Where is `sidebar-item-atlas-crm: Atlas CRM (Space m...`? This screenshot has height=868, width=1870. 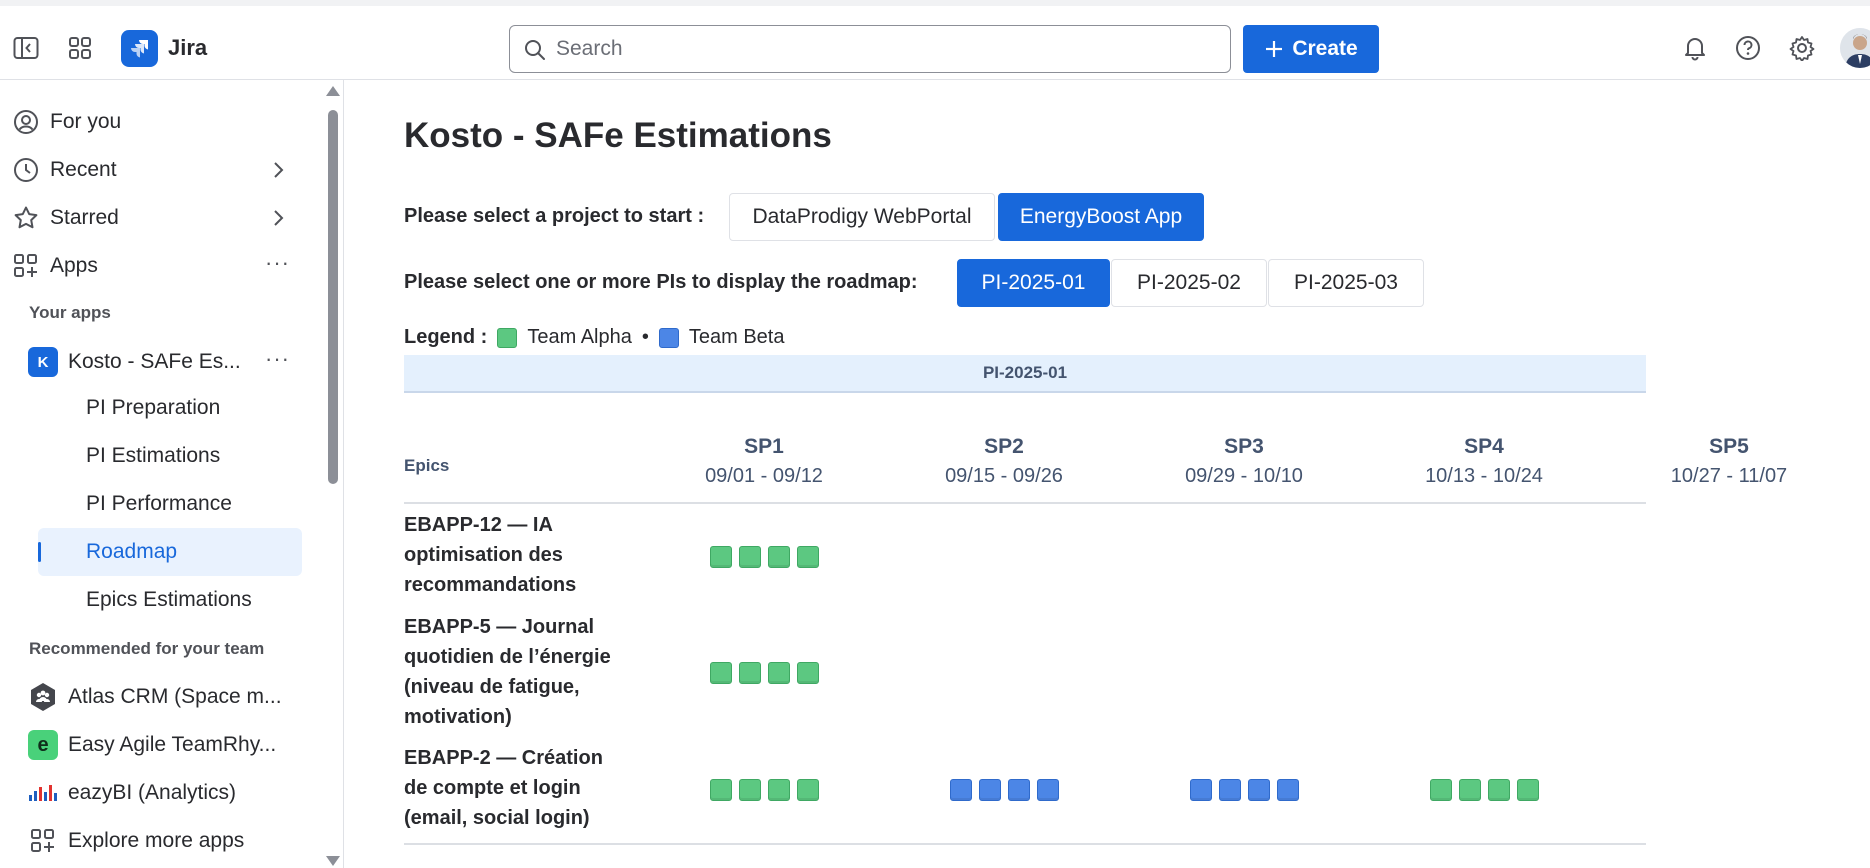 sidebar-item-atlas-crm: Atlas CRM (Space m... is located at coordinates (155, 697).